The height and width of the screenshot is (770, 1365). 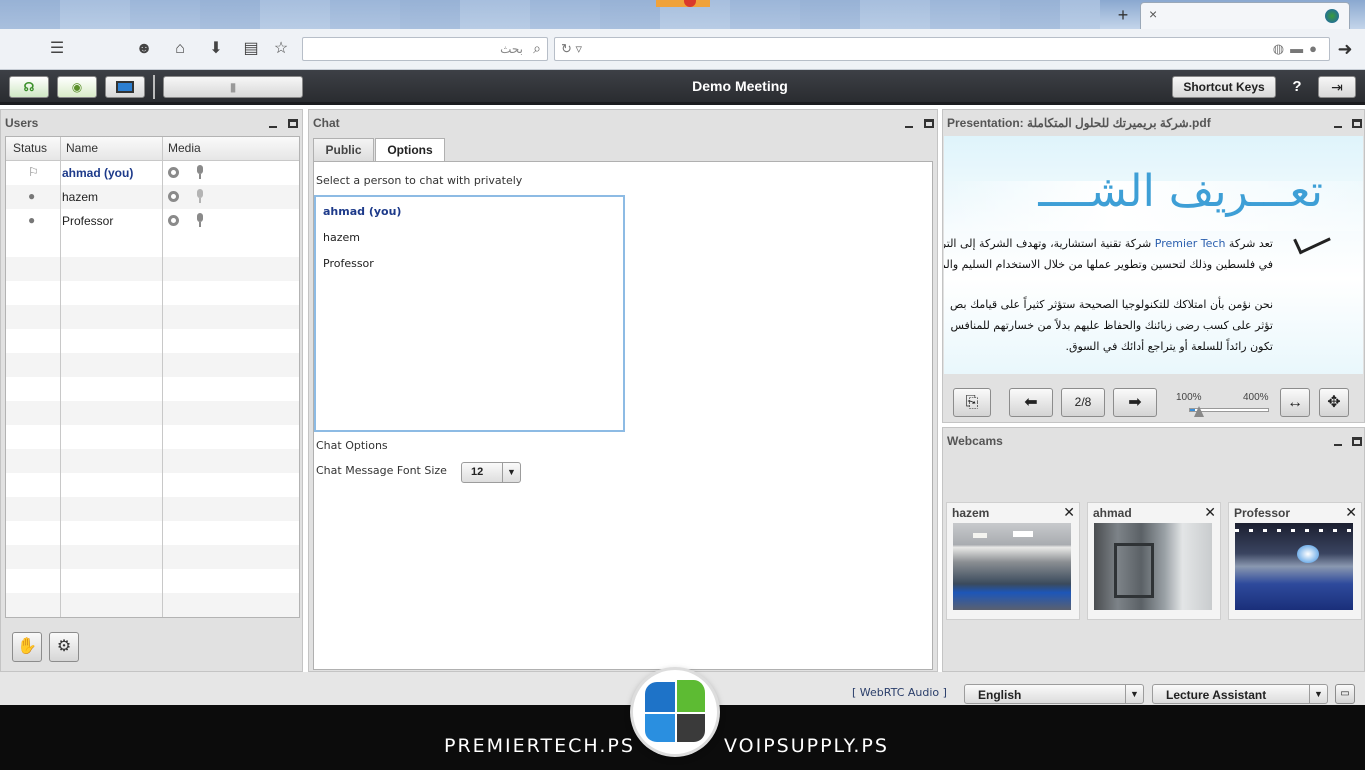 I want to click on list-item: ahmad (you), so click(x=362, y=211).